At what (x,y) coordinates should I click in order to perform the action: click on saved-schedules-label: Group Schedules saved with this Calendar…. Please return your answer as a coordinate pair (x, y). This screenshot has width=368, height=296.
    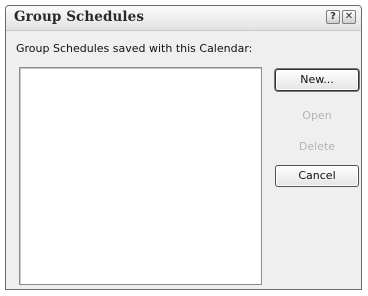
    Looking at the image, I should click on (134, 48).